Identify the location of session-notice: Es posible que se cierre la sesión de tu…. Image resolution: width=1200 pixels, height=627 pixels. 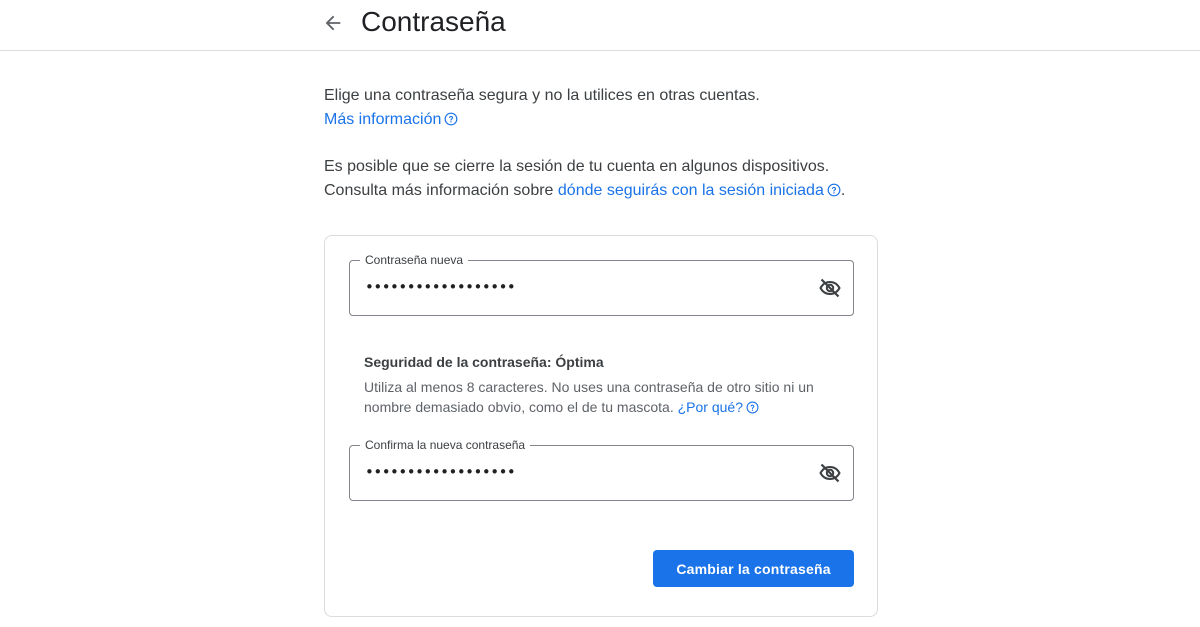
(624, 180).